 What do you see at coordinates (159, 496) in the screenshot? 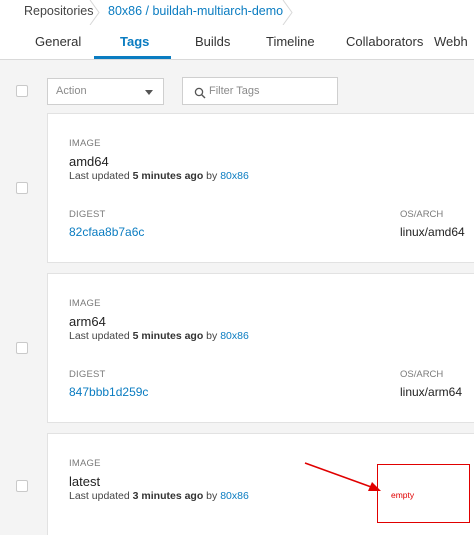
I see `last-updated-text: Last updated 3 minutes ago by 80x86` at bounding box center [159, 496].